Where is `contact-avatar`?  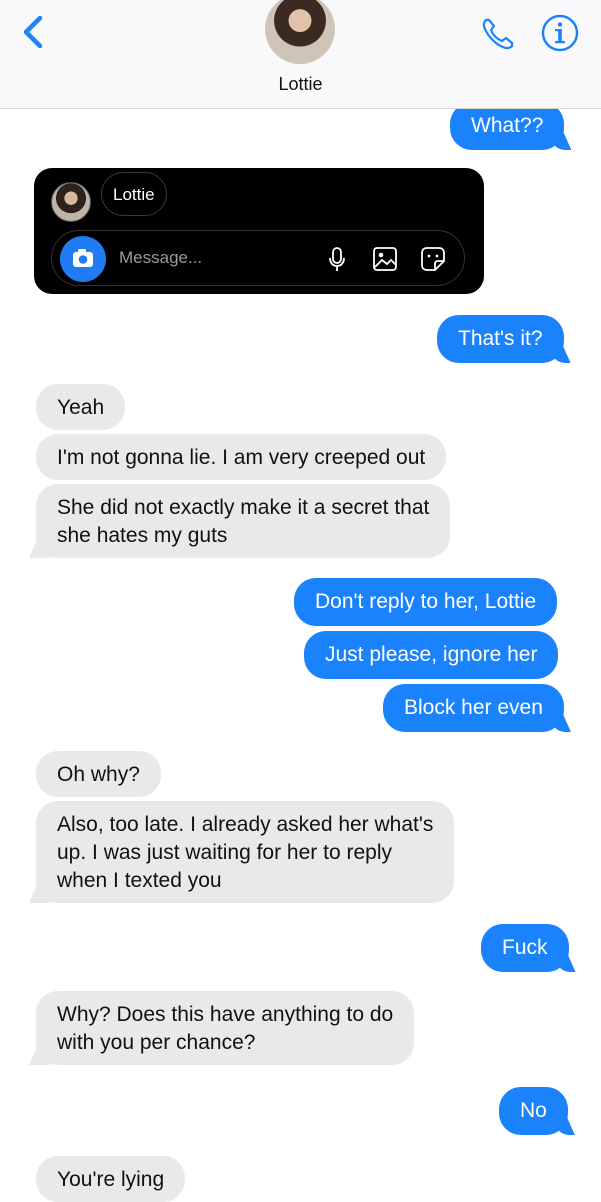
contact-avatar is located at coordinates (300, 32).